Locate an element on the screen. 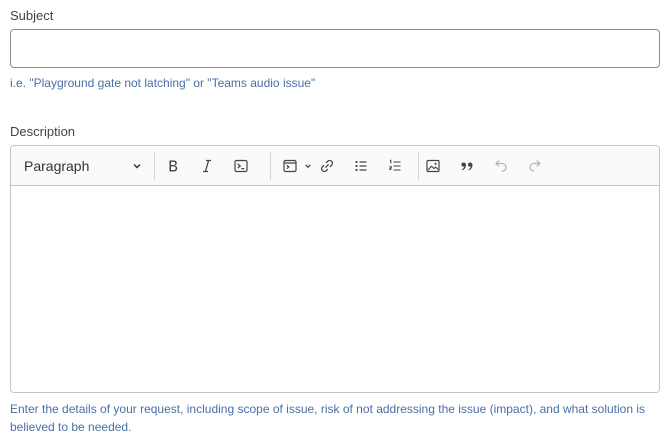 Image resolution: width=672 pixels, height=440 pixels. blockquote-button is located at coordinates (467, 166).